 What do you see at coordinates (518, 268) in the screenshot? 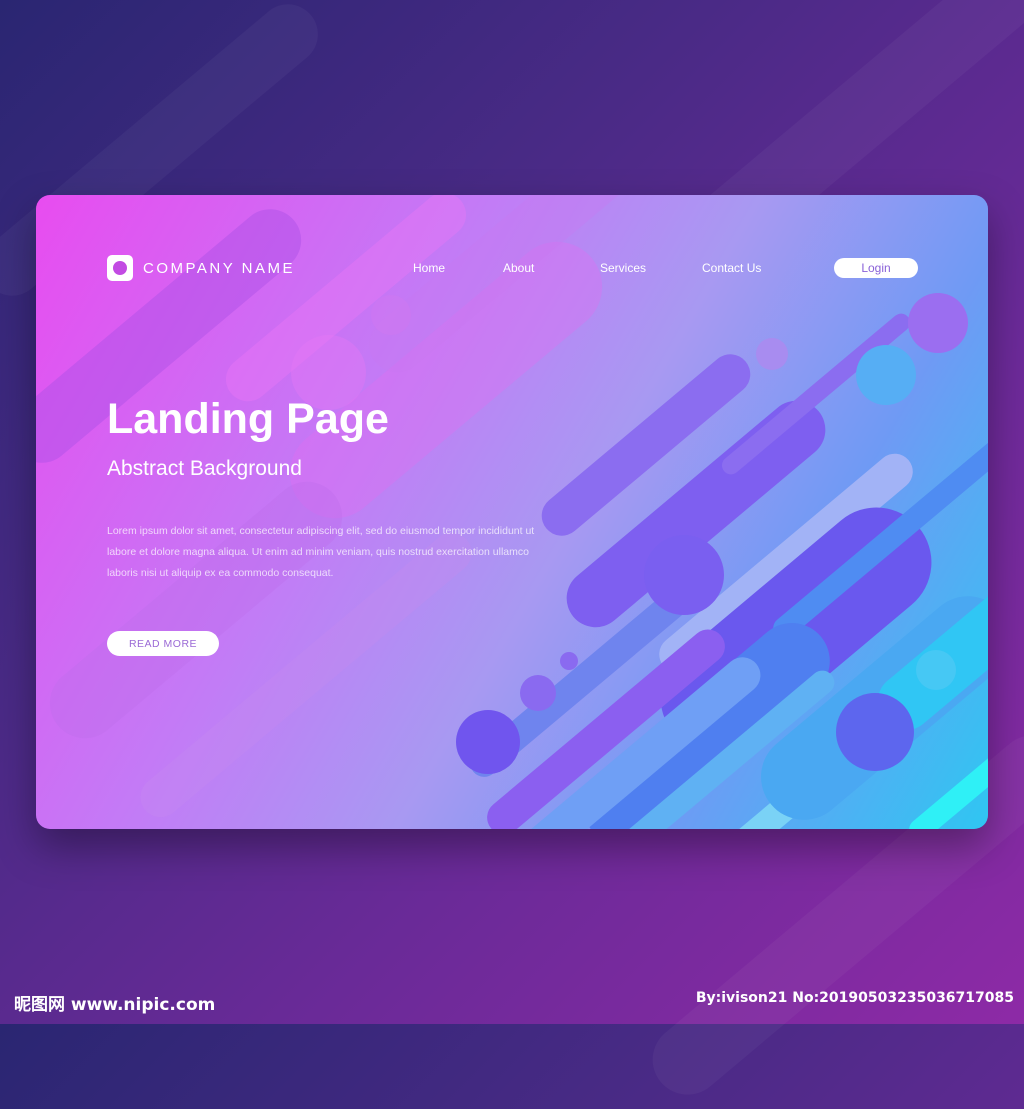
I see `nav-about: About` at bounding box center [518, 268].